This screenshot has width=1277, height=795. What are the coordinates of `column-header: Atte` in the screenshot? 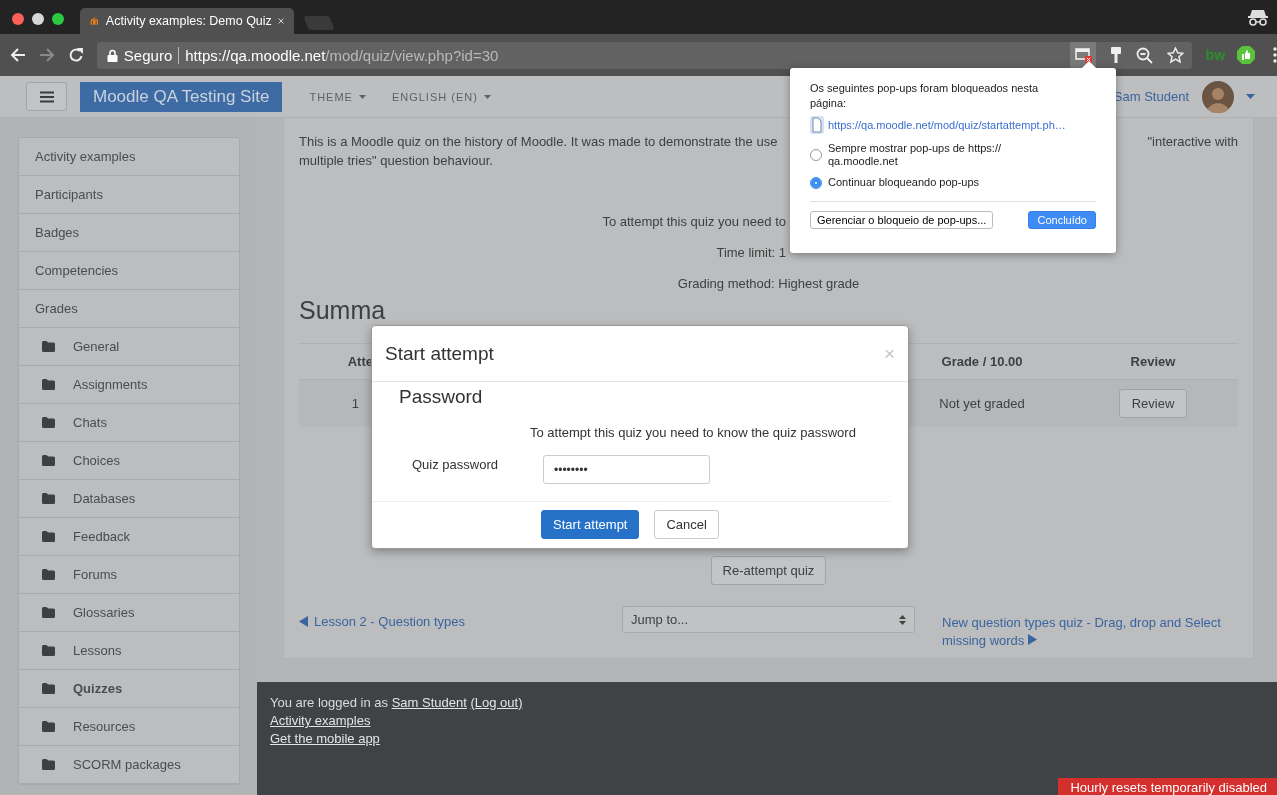 It's located at (360, 361).